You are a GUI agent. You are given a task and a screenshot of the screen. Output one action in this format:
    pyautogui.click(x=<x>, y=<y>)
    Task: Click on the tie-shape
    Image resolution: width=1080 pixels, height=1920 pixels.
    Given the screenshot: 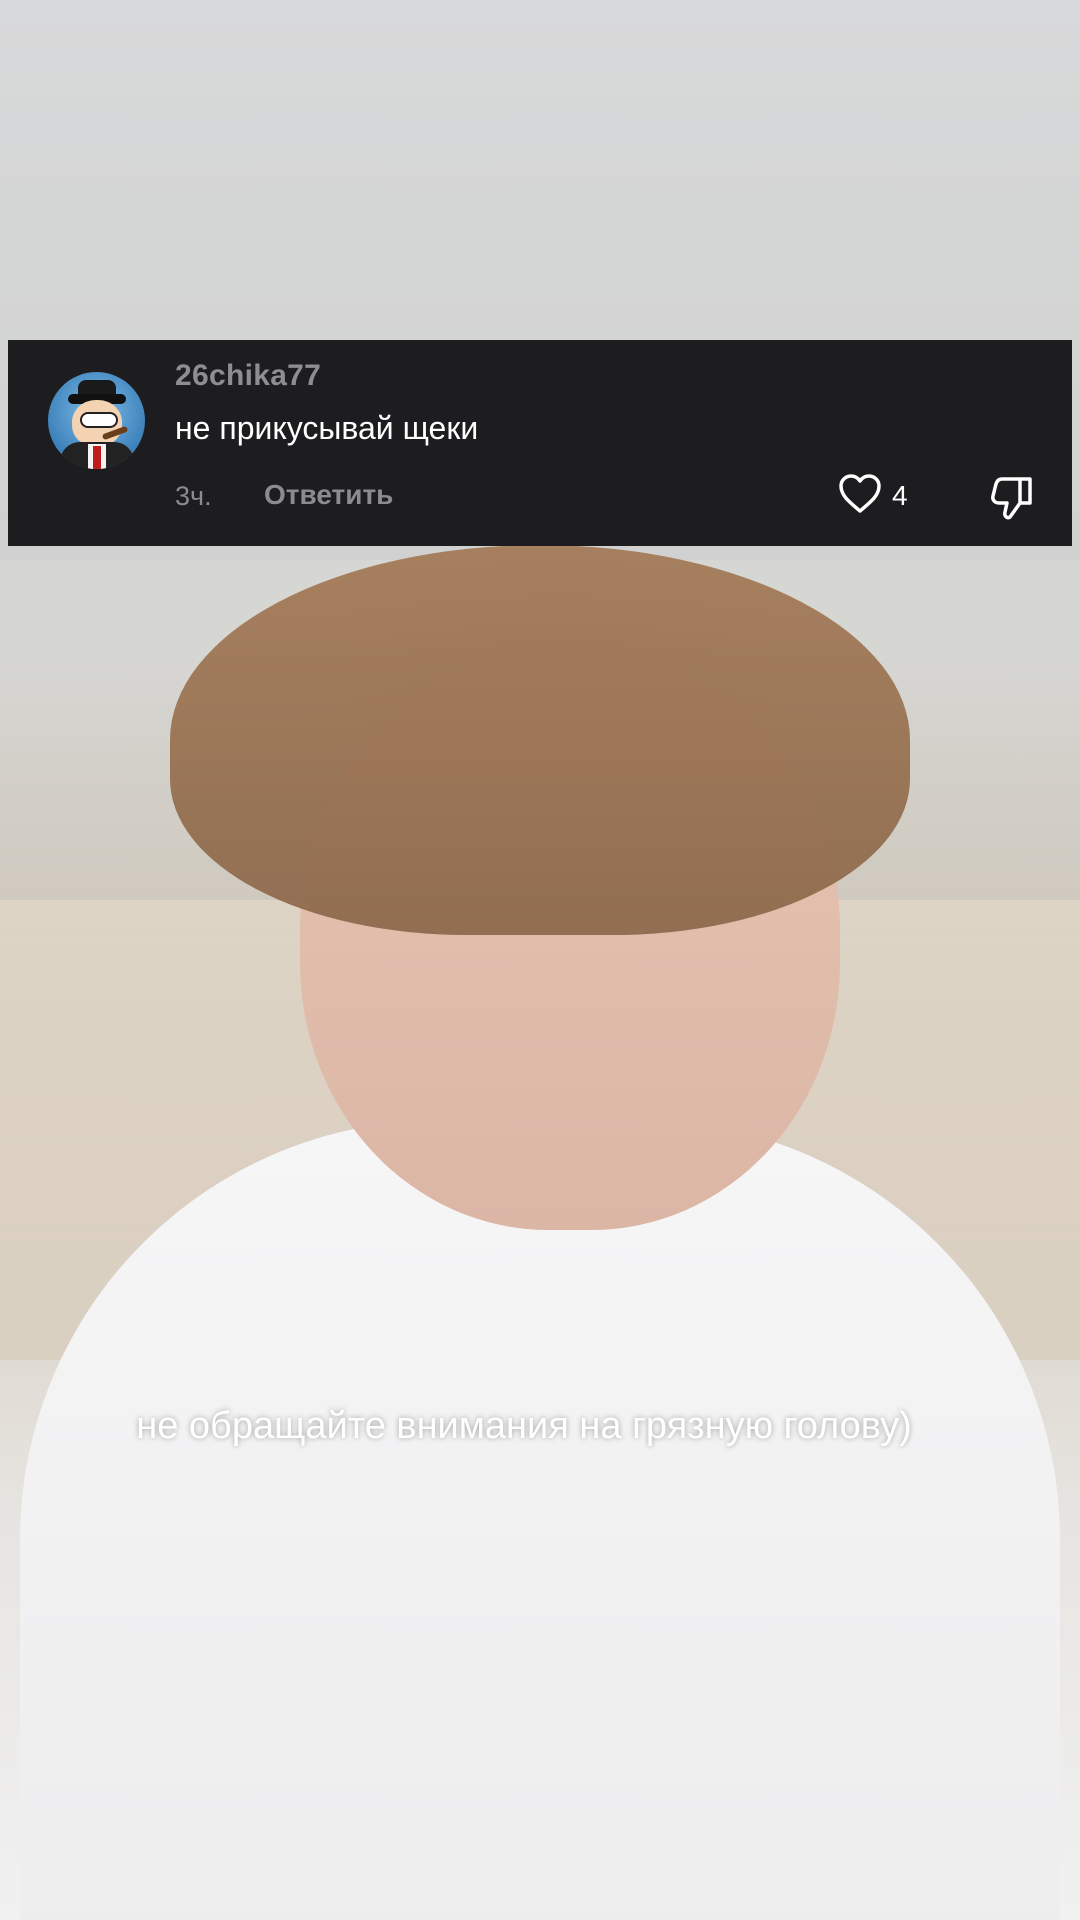 What is the action you would take?
    pyautogui.click(x=97, y=457)
    